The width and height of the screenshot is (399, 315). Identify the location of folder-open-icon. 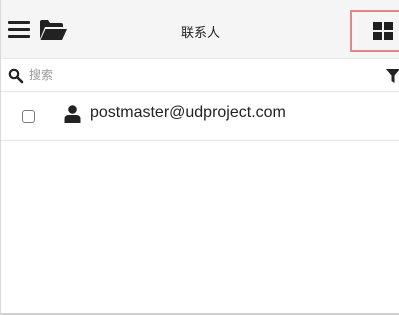
(53, 30).